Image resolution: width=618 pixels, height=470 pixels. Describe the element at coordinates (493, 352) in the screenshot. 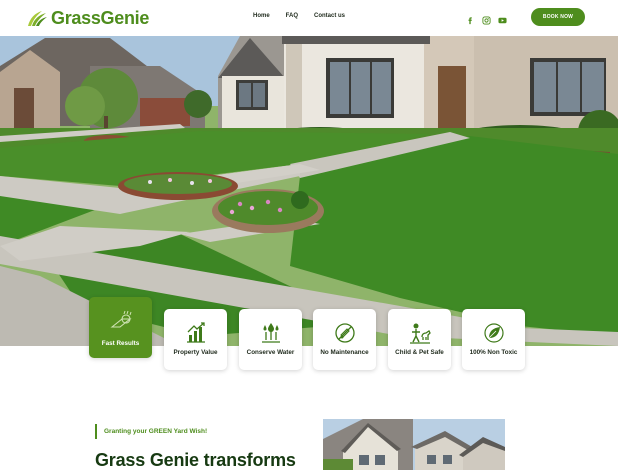

I see `feature-label: 100% Non Toxic` at that location.